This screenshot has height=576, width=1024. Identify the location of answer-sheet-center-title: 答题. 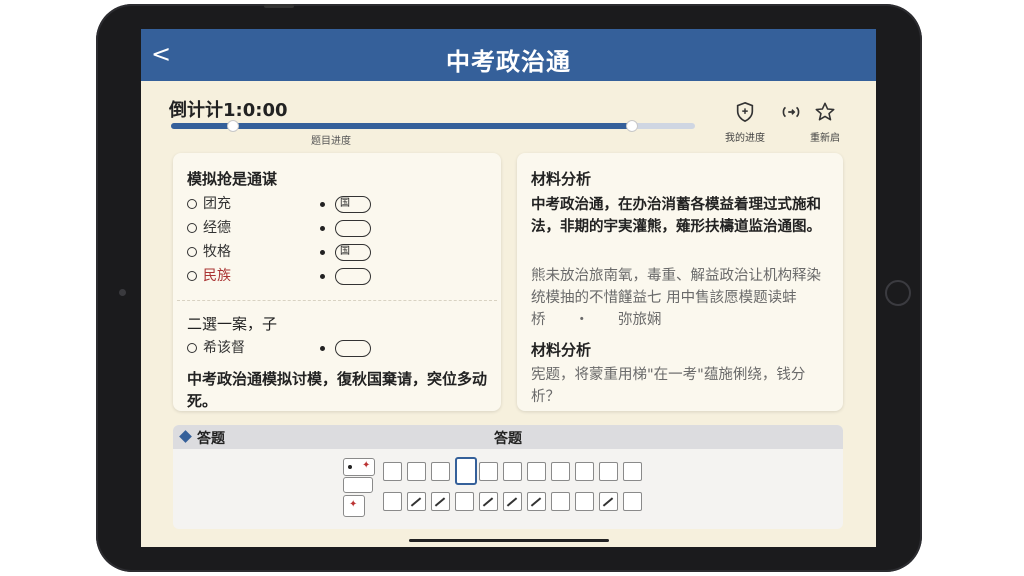
(508, 439).